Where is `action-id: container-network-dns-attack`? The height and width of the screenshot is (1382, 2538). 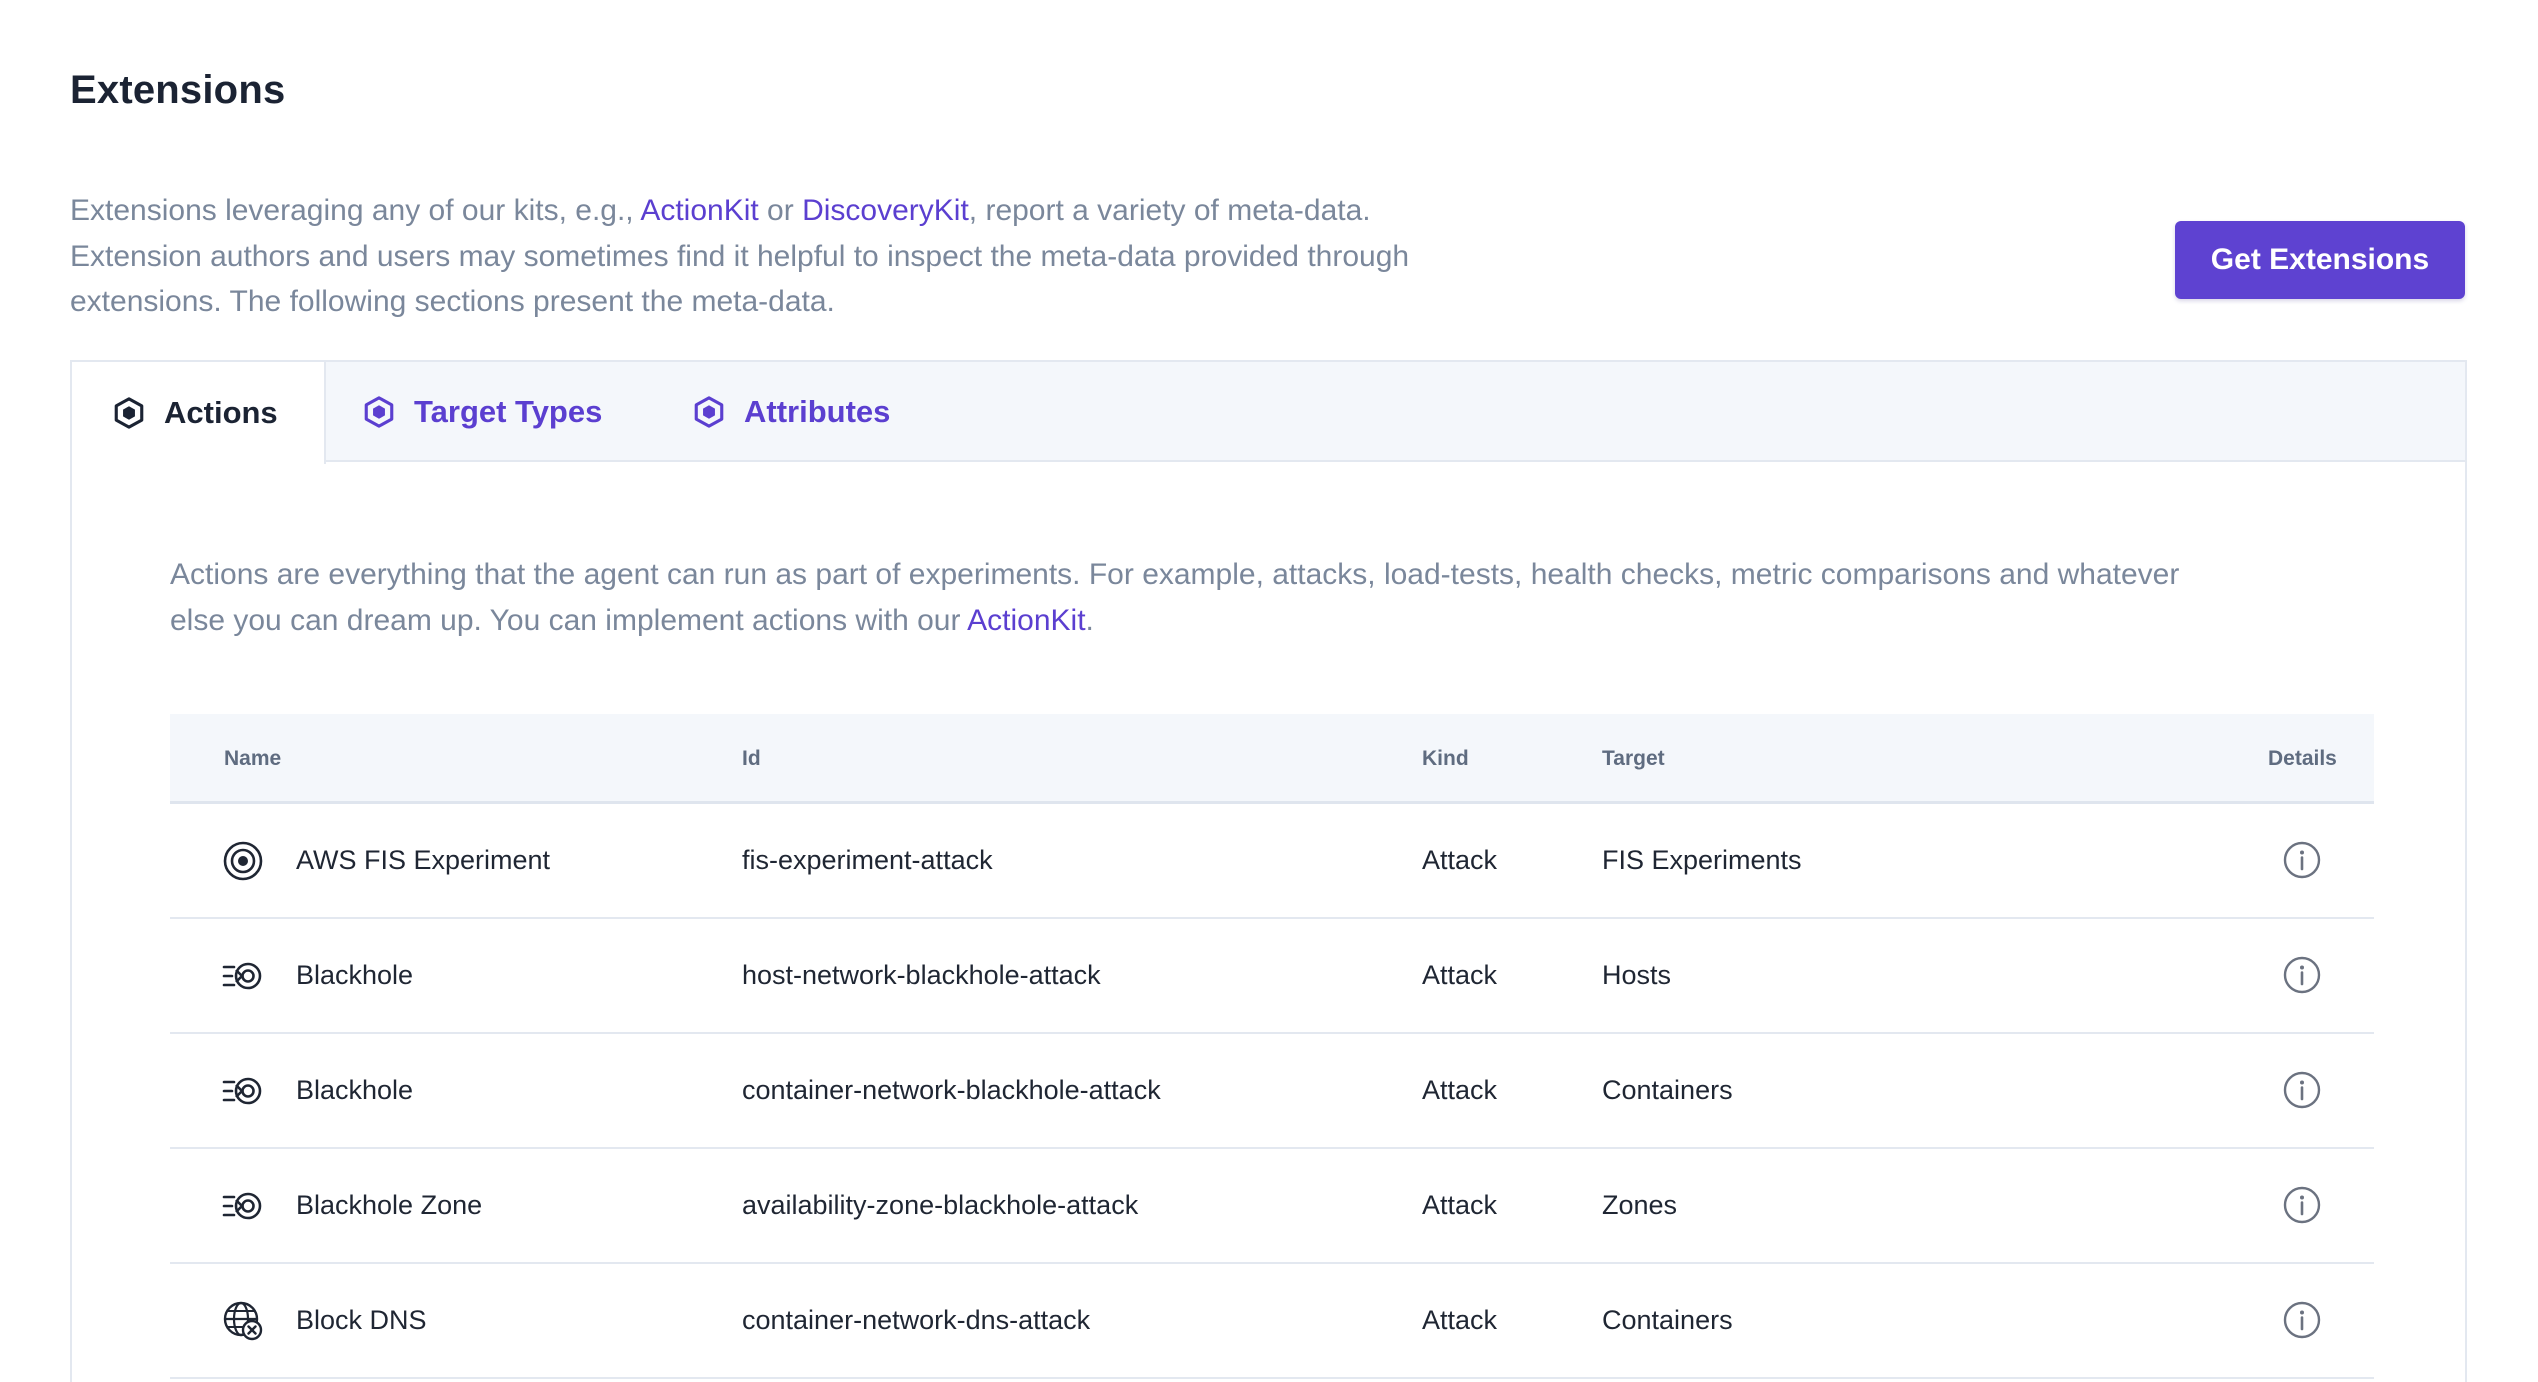 action-id: container-network-dns-attack is located at coordinates (916, 1320).